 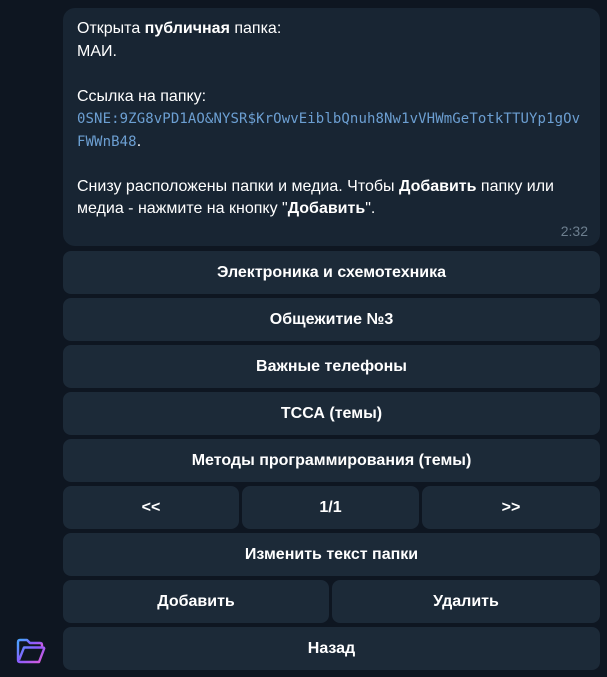 I want to click on next-page-button: >>, so click(x=511, y=507).